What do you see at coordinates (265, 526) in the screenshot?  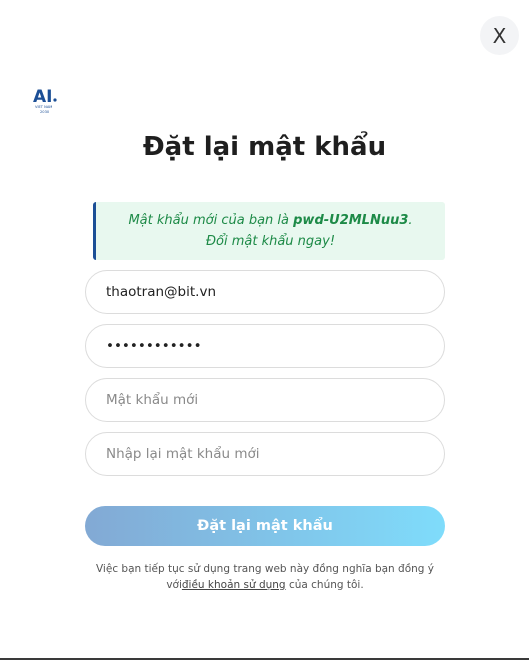 I see `reset-password-button: Đặt lại mật khẩu` at bounding box center [265, 526].